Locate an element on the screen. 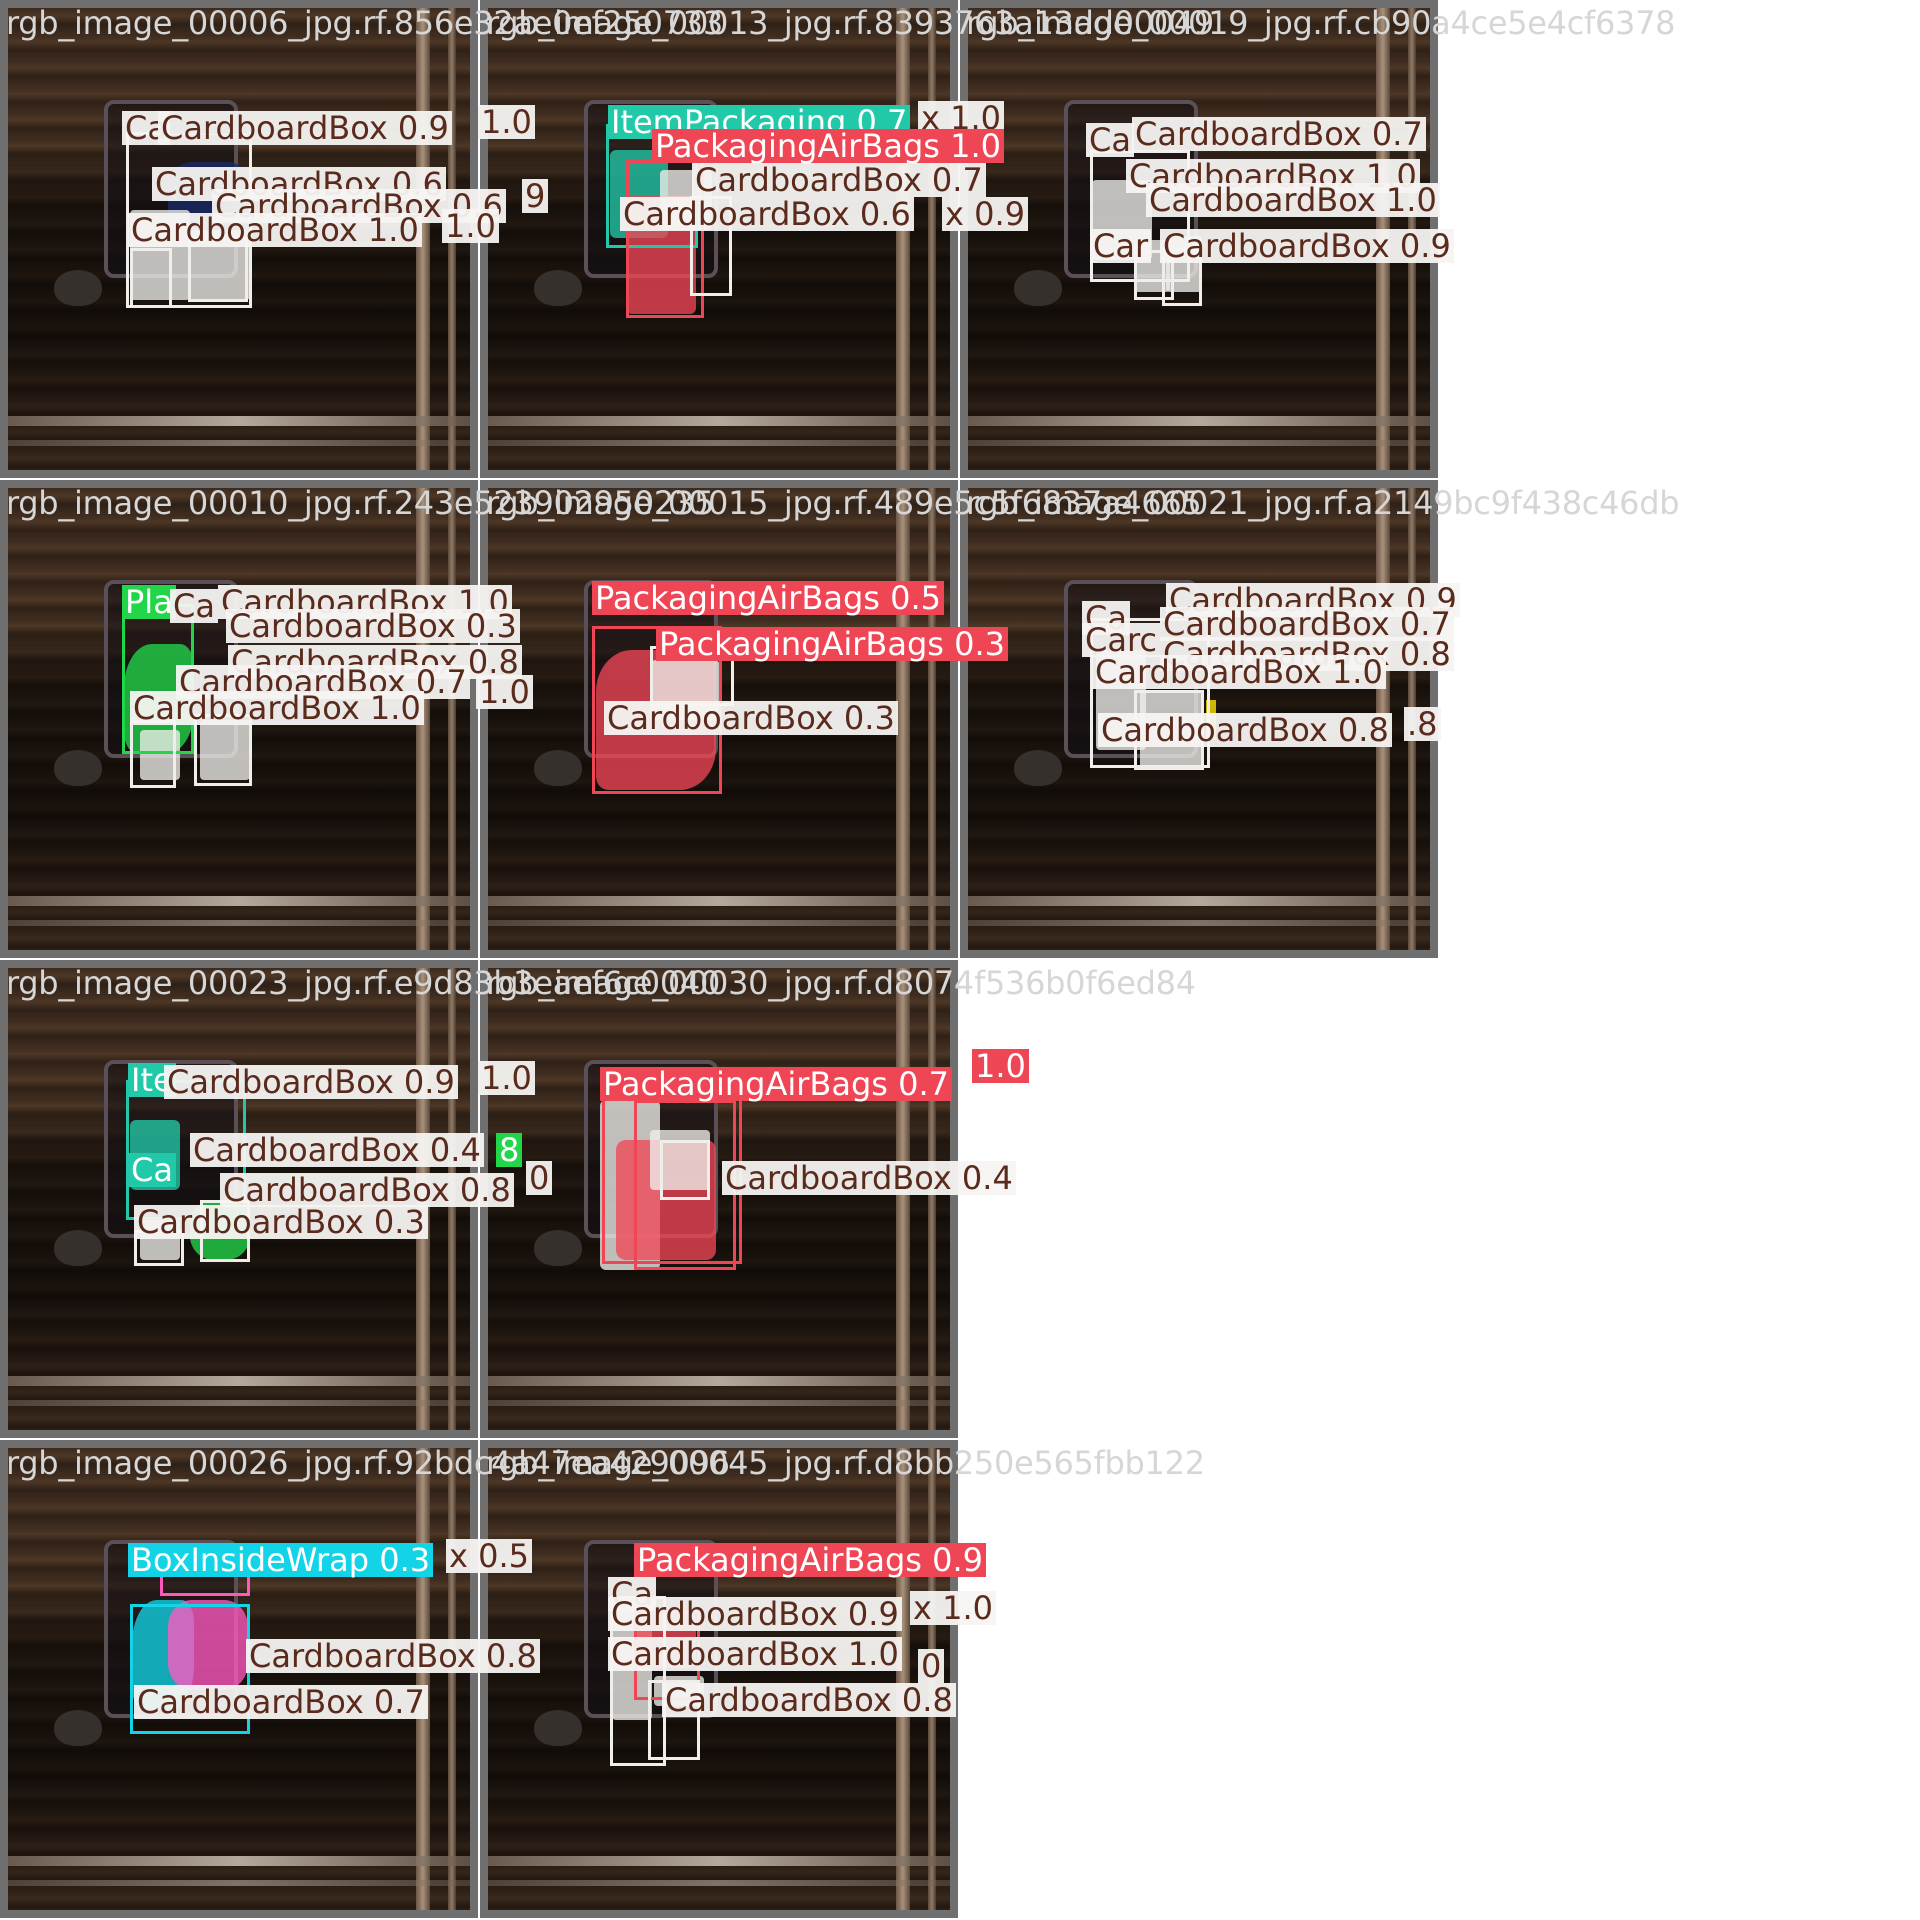 This screenshot has height=1920, width=1920. detection-label: Car is located at coordinates (1121, 246).